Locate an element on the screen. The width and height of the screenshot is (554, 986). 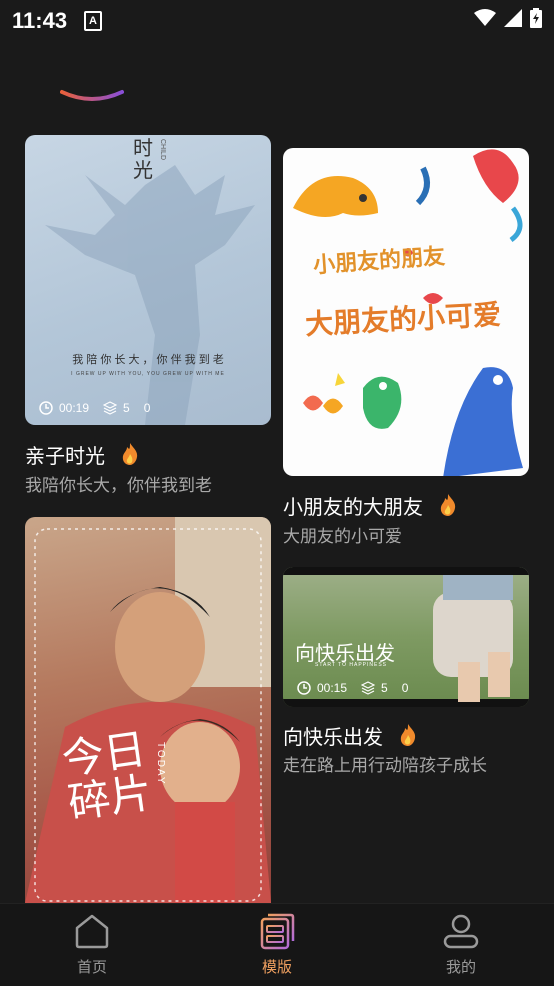
card-title: 向快乐出发 is located at coordinates (350, 735).